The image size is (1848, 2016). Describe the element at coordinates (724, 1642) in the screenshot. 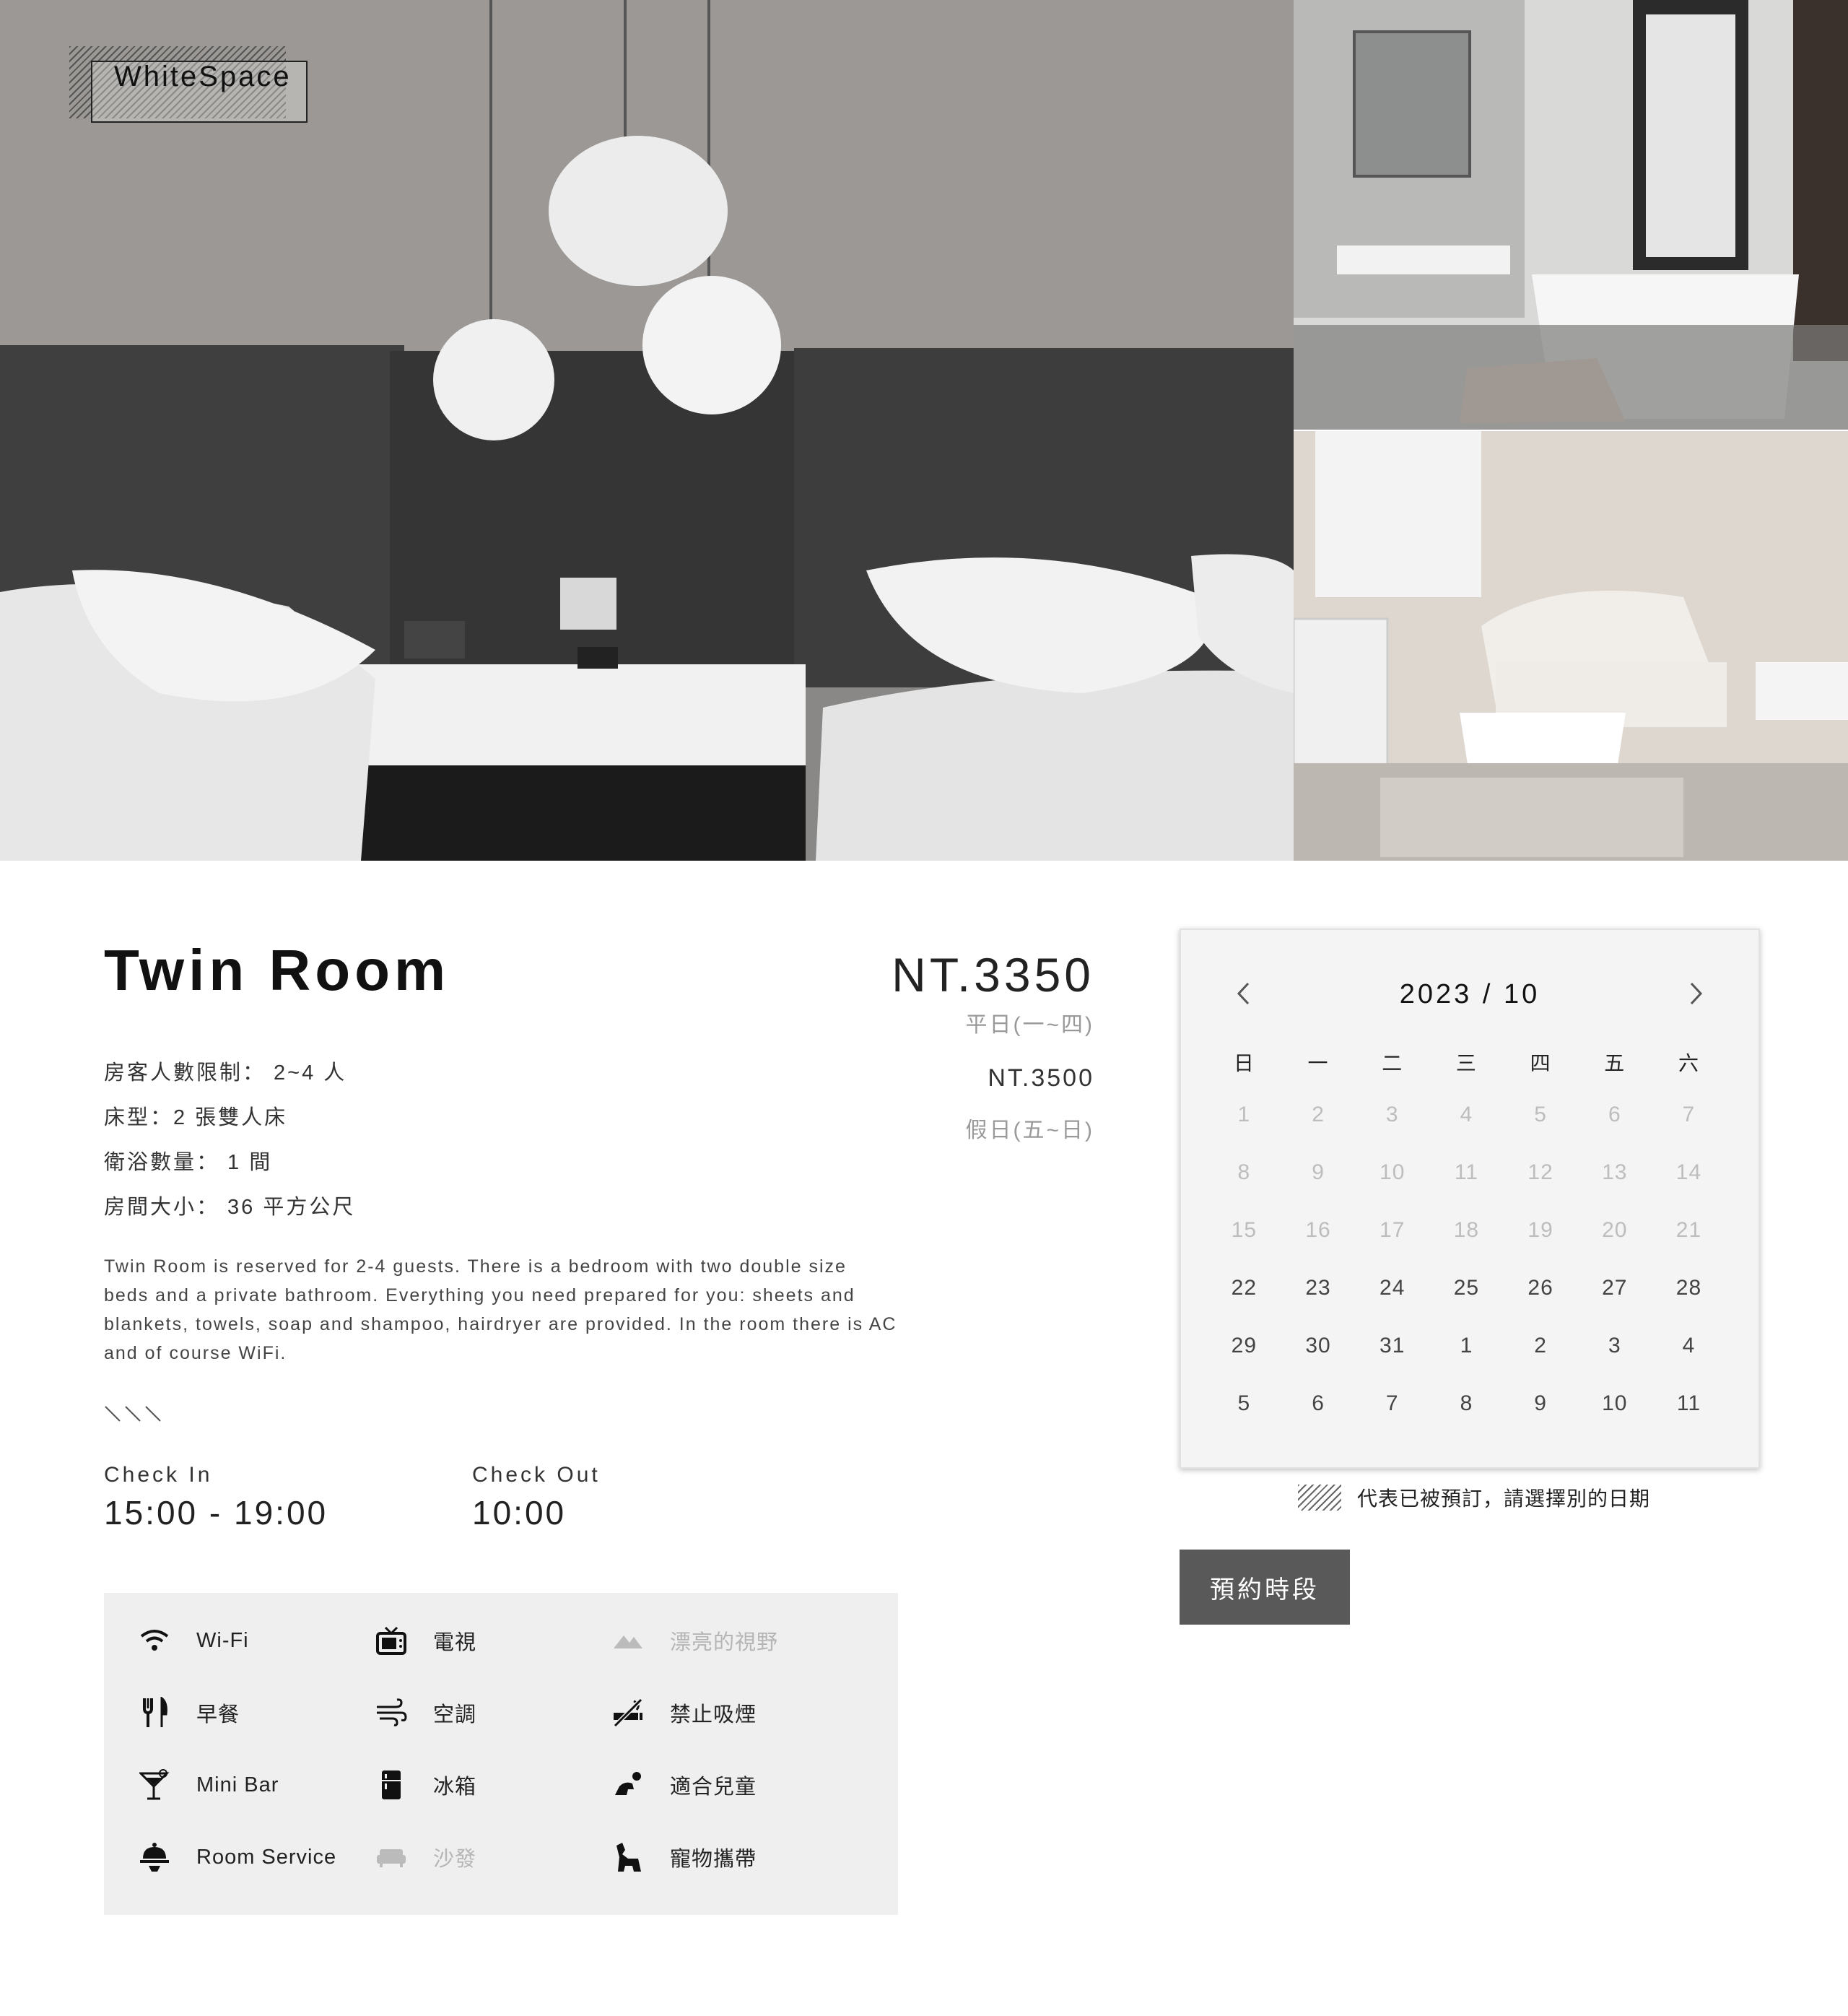

I see `amenity-label: 漂亮的視野` at that location.